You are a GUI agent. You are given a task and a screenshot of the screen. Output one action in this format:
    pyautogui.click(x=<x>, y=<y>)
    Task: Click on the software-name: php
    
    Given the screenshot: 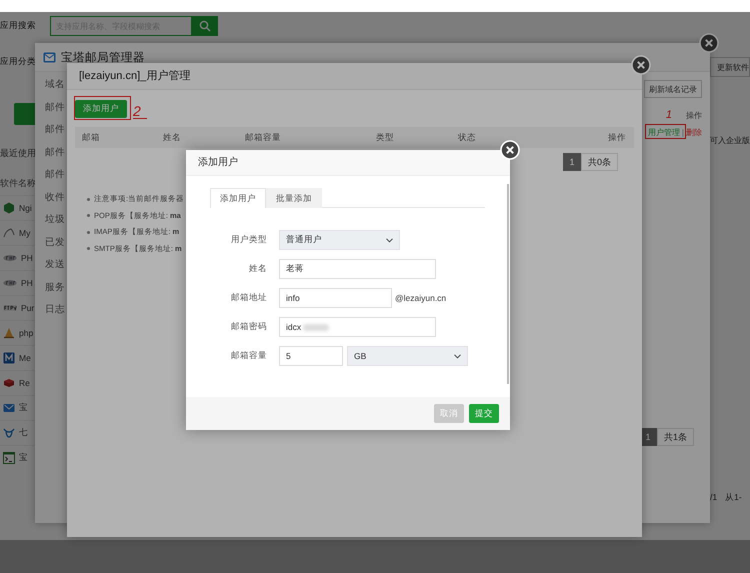 What is the action you would take?
    pyautogui.click(x=26, y=333)
    